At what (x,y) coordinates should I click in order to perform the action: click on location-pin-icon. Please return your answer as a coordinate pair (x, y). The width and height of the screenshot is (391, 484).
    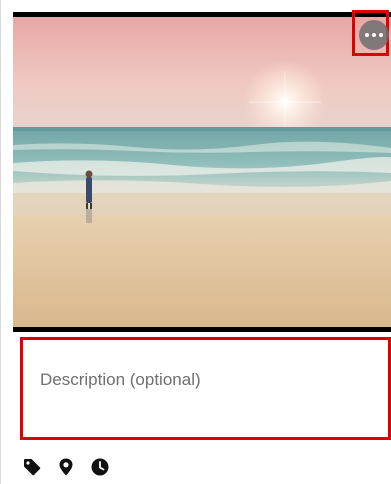
    Looking at the image, I should click on (66, 467).